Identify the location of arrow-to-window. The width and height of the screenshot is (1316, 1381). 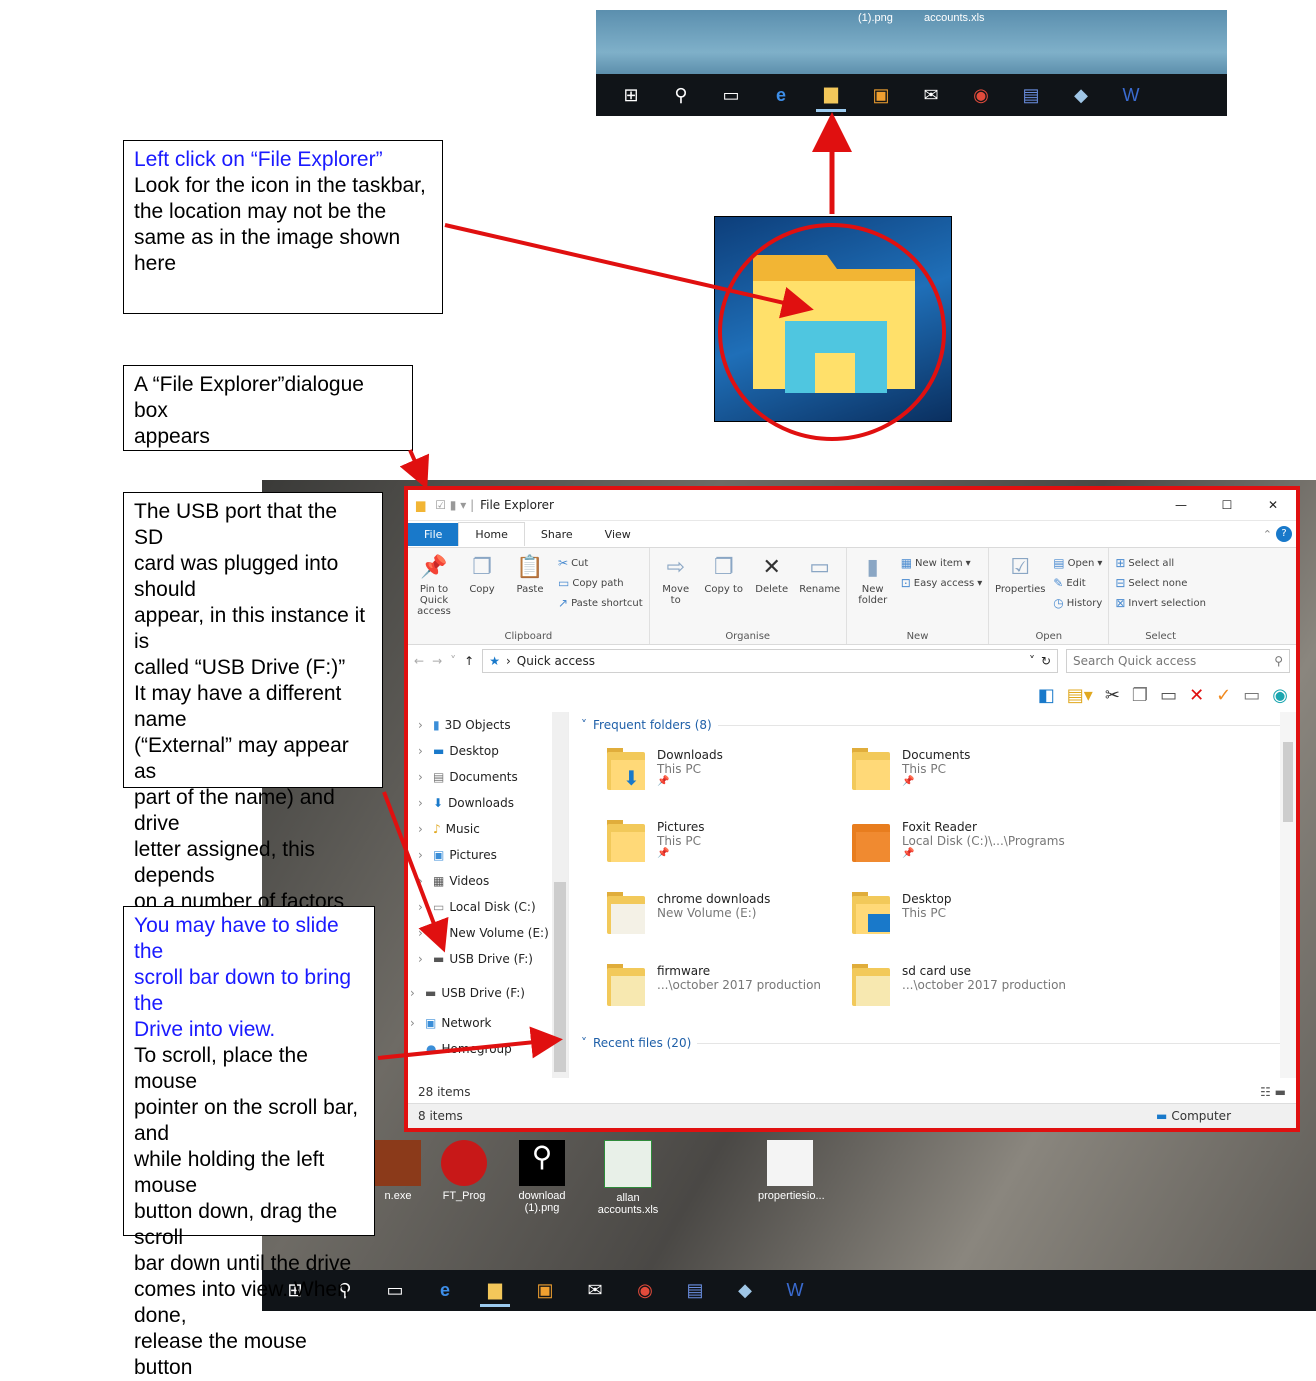
(414, 469).